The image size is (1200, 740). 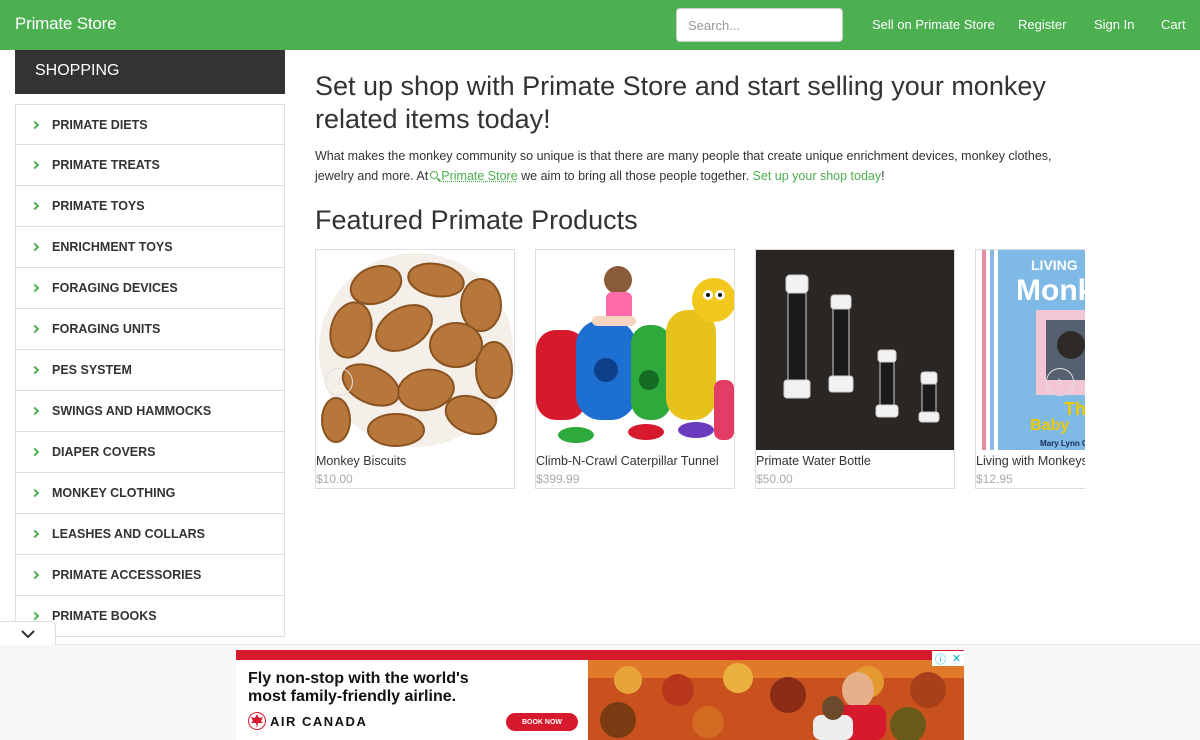 I want to click on product-card: Primate Water Bottle $50.00, so click(x=855, y=369).